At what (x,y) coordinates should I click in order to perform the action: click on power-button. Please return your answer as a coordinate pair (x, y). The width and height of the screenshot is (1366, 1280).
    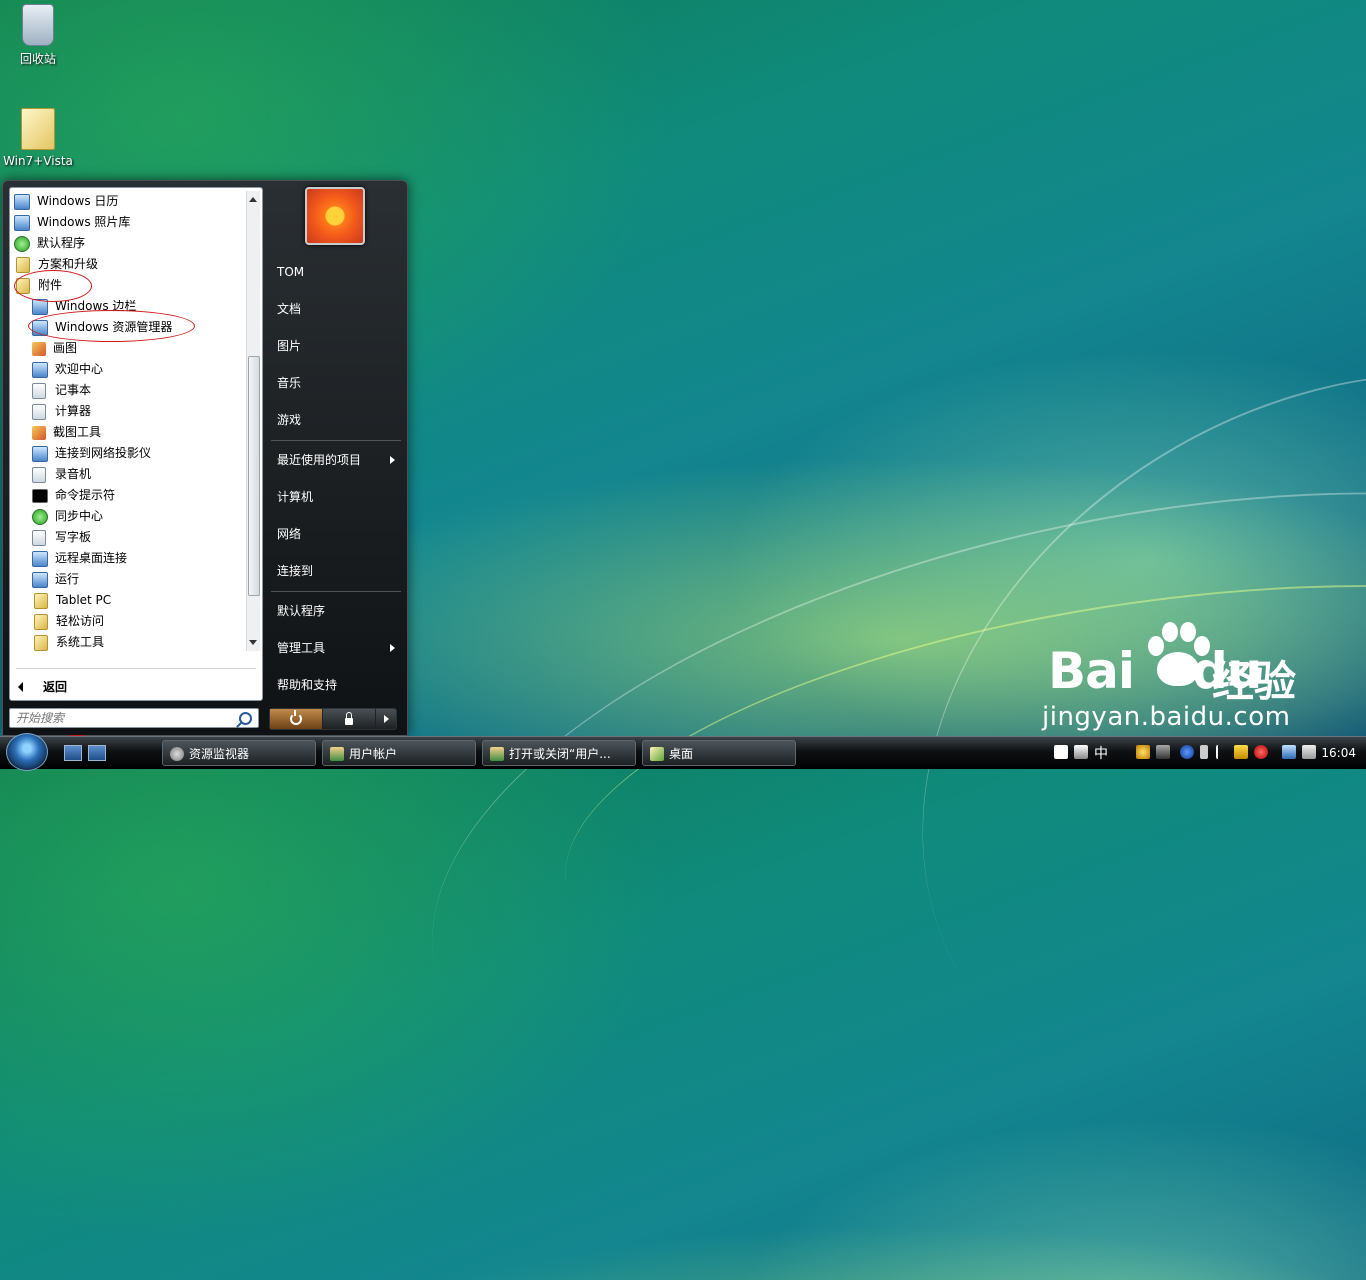
    Looking at the image, I should click on (296, 719).